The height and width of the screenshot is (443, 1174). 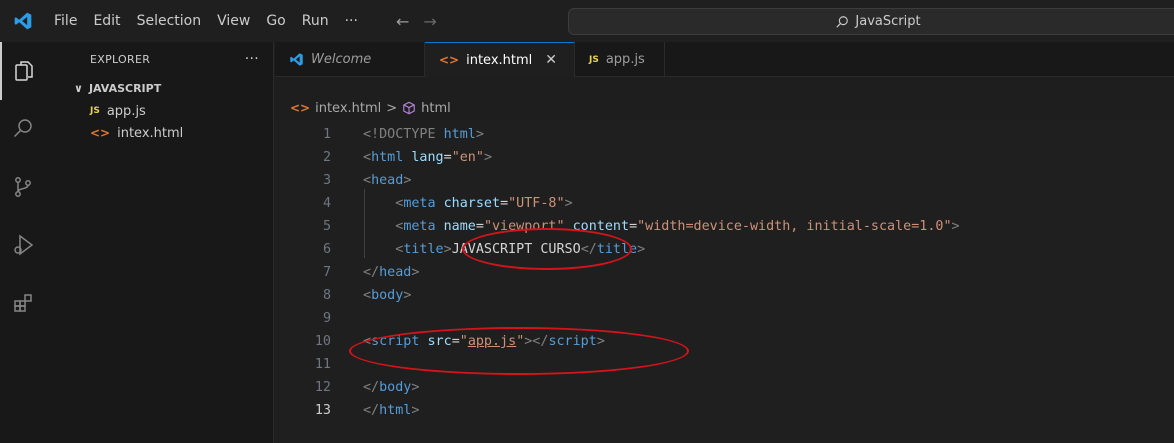 I want to click on code-text: <body>, so click(x=387, y=295).